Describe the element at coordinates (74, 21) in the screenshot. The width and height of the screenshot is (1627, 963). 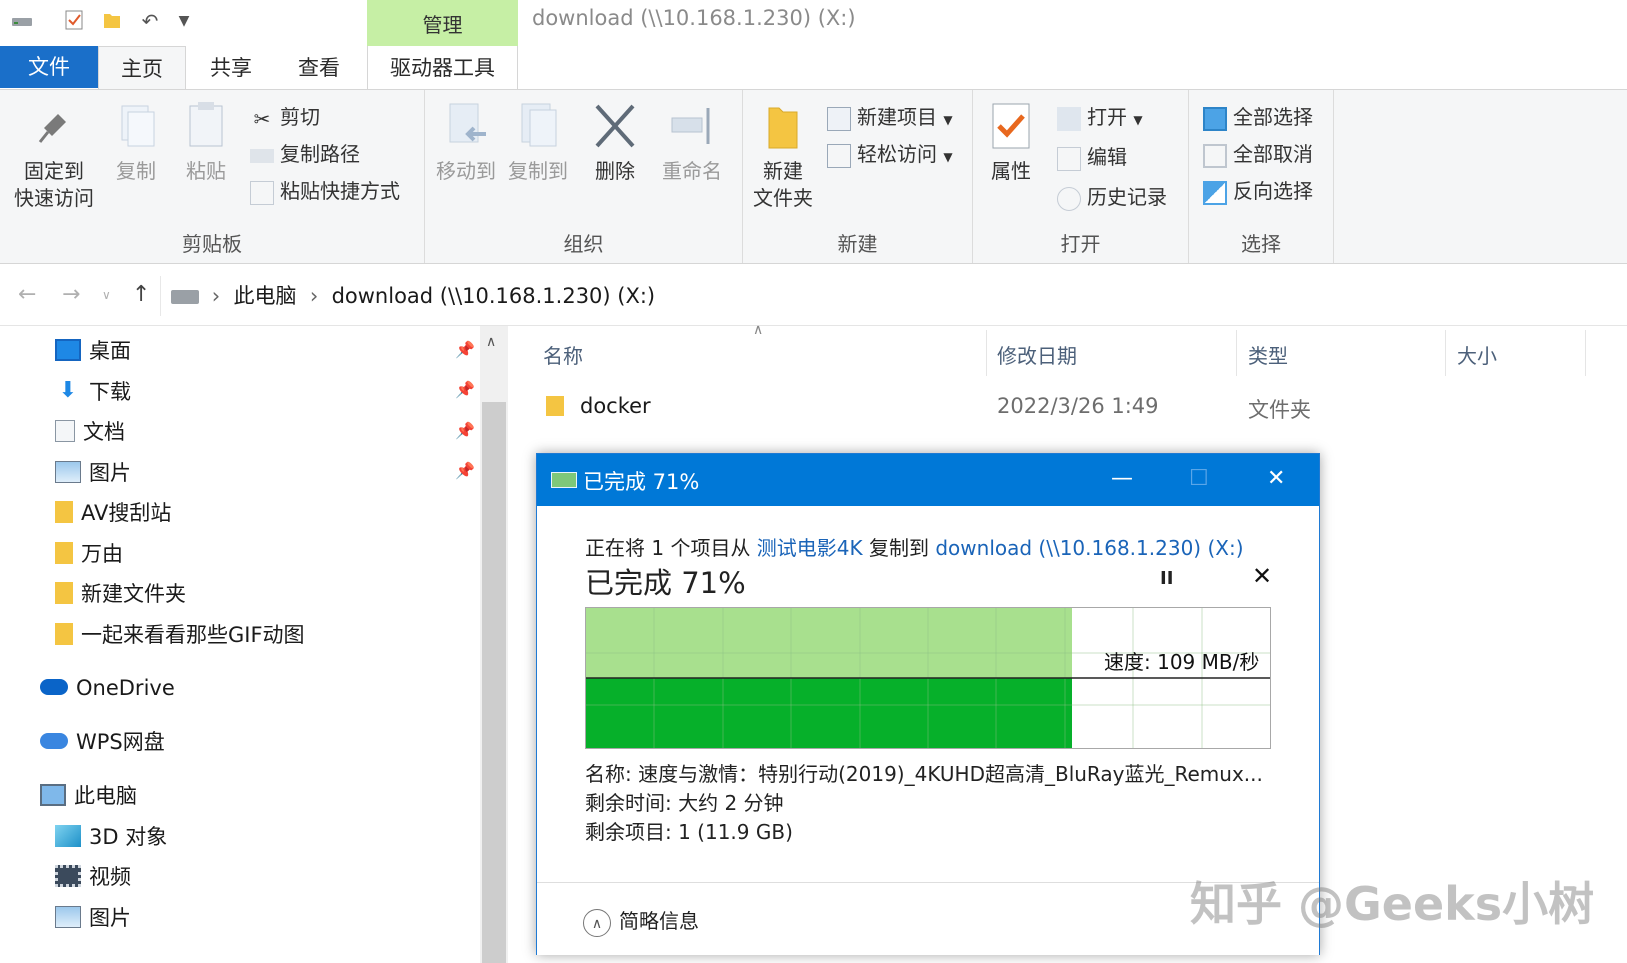
I see `properties-checkbox-icon` at that location.